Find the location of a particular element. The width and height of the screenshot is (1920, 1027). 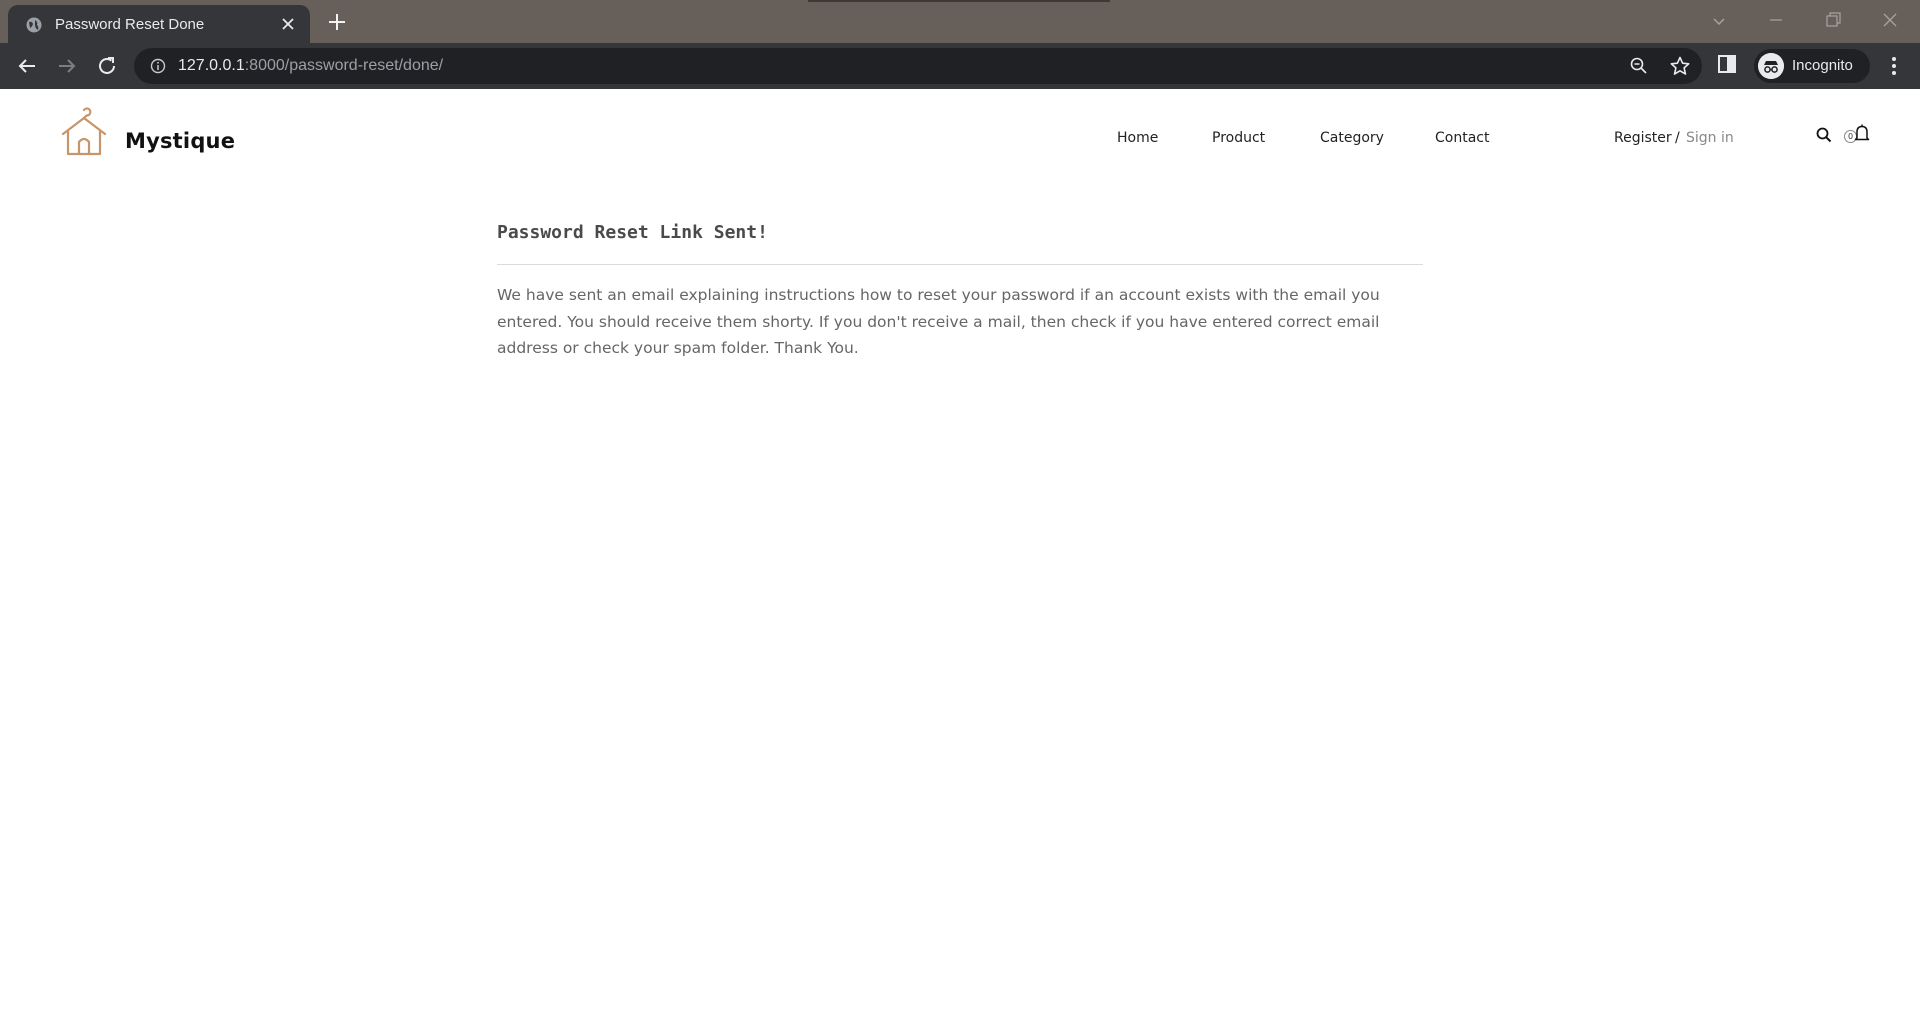

hanger-house-logo-icon is located at coordinates (84, 132).